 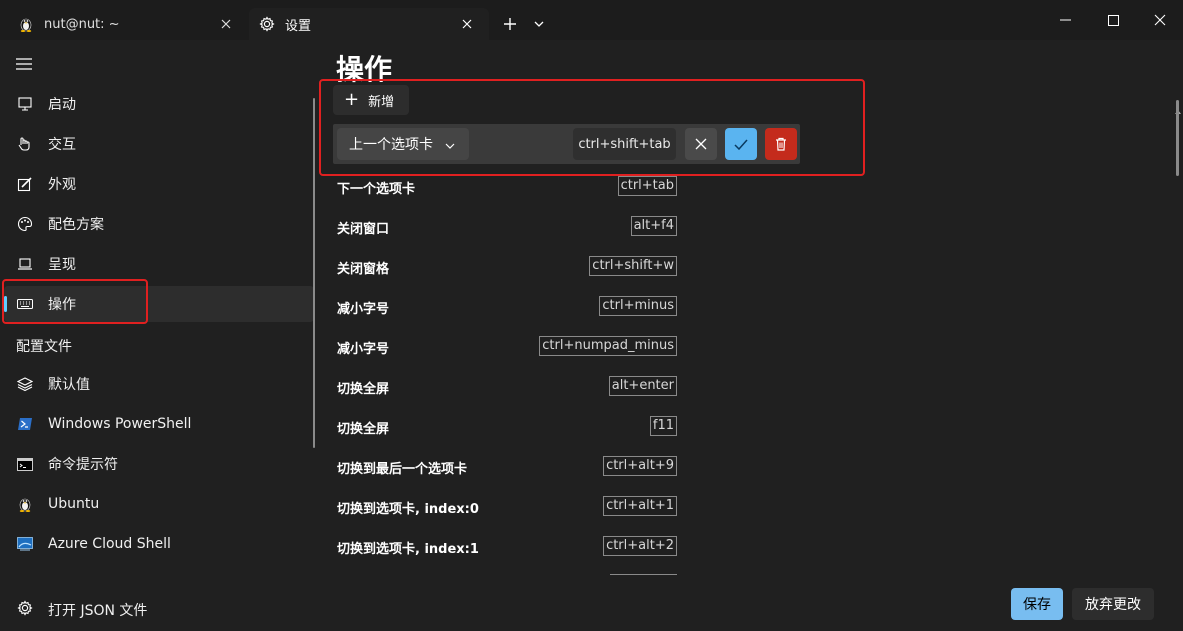 I want to click on sidebar-item-azure-cloud-shell: Azure Cloud Shell, so click(x=159, y=544).